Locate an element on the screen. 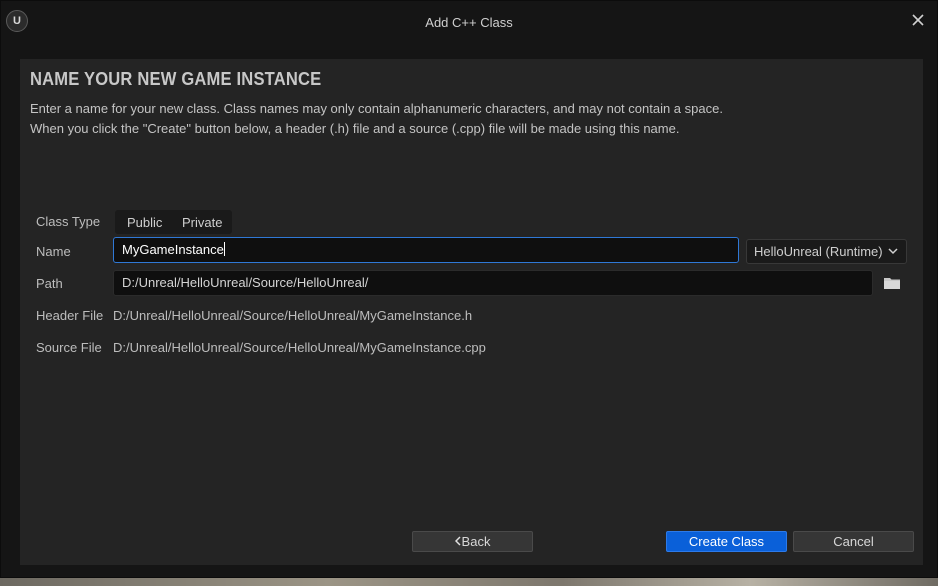 The image size is (938, 586). chevron-left-icon is located at coordinates (457, 541).